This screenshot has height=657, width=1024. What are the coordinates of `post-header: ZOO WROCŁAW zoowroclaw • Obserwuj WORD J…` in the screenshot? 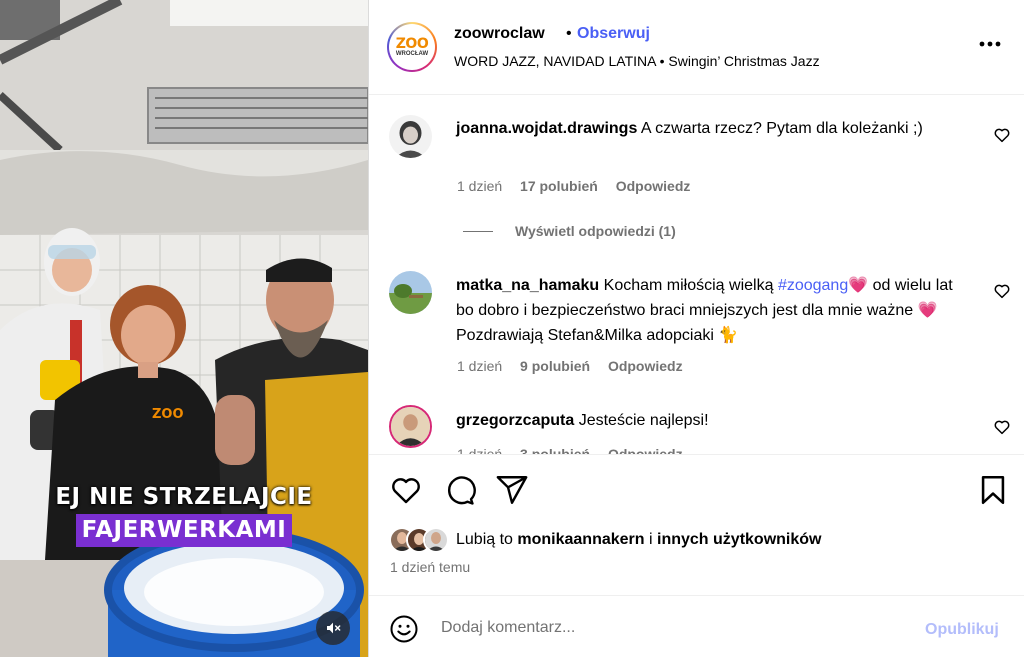 It's located at (696, 47).